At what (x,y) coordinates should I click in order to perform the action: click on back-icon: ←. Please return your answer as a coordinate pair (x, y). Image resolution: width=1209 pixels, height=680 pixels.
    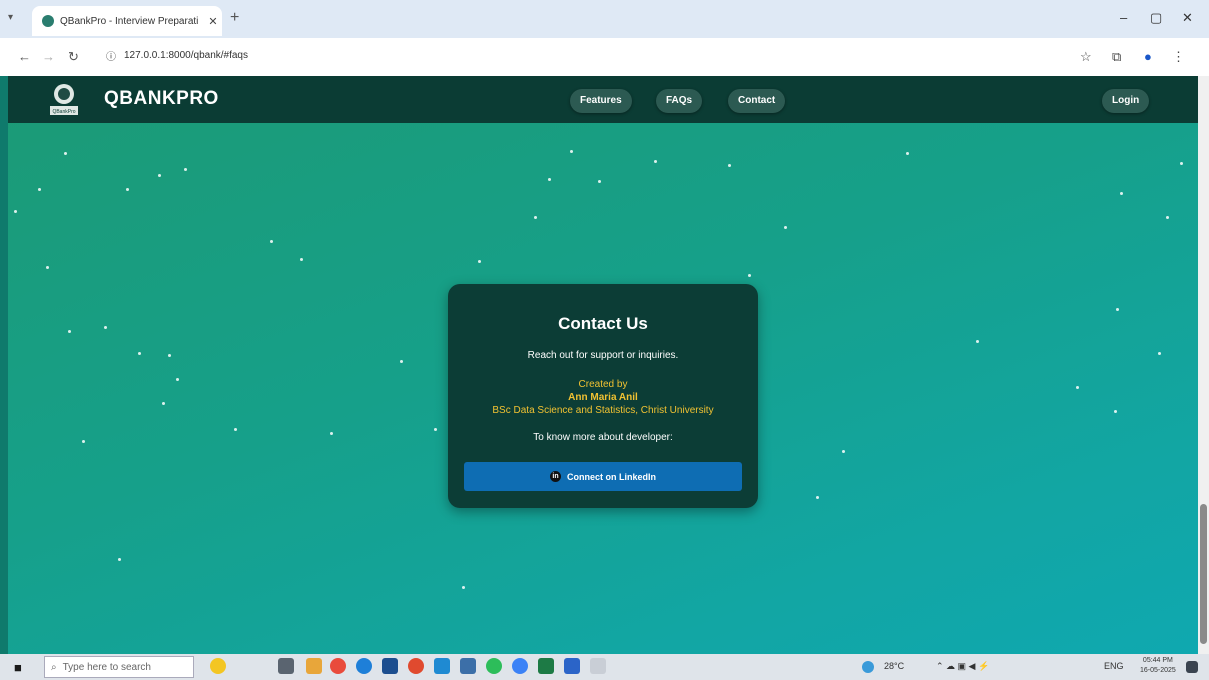
    Looking at the image, I should click on (24, 56).